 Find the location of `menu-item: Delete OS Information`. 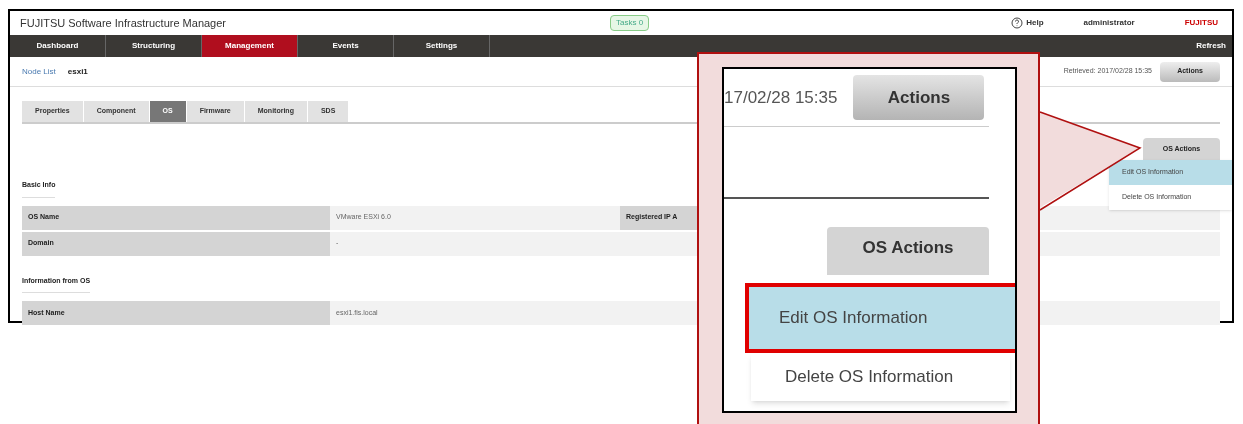

menu-item: Delete OS Information is located at coordinates (880, 377).